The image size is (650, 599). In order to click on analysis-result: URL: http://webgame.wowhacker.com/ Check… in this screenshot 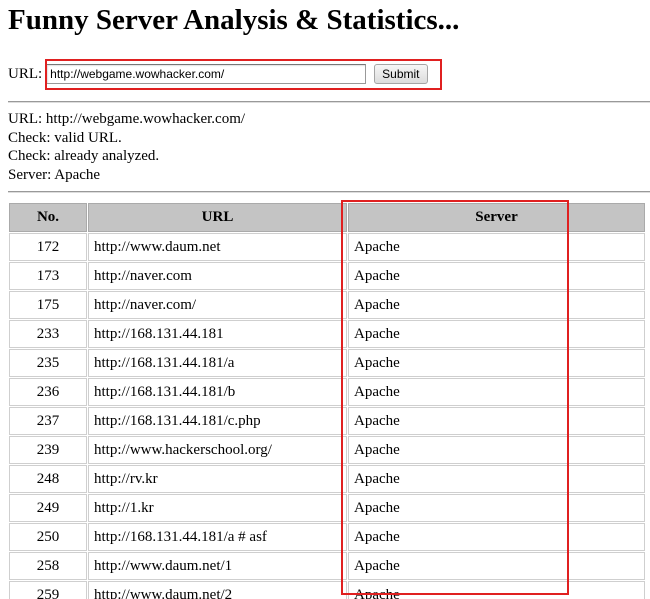, I will do `click(126, 147)`.